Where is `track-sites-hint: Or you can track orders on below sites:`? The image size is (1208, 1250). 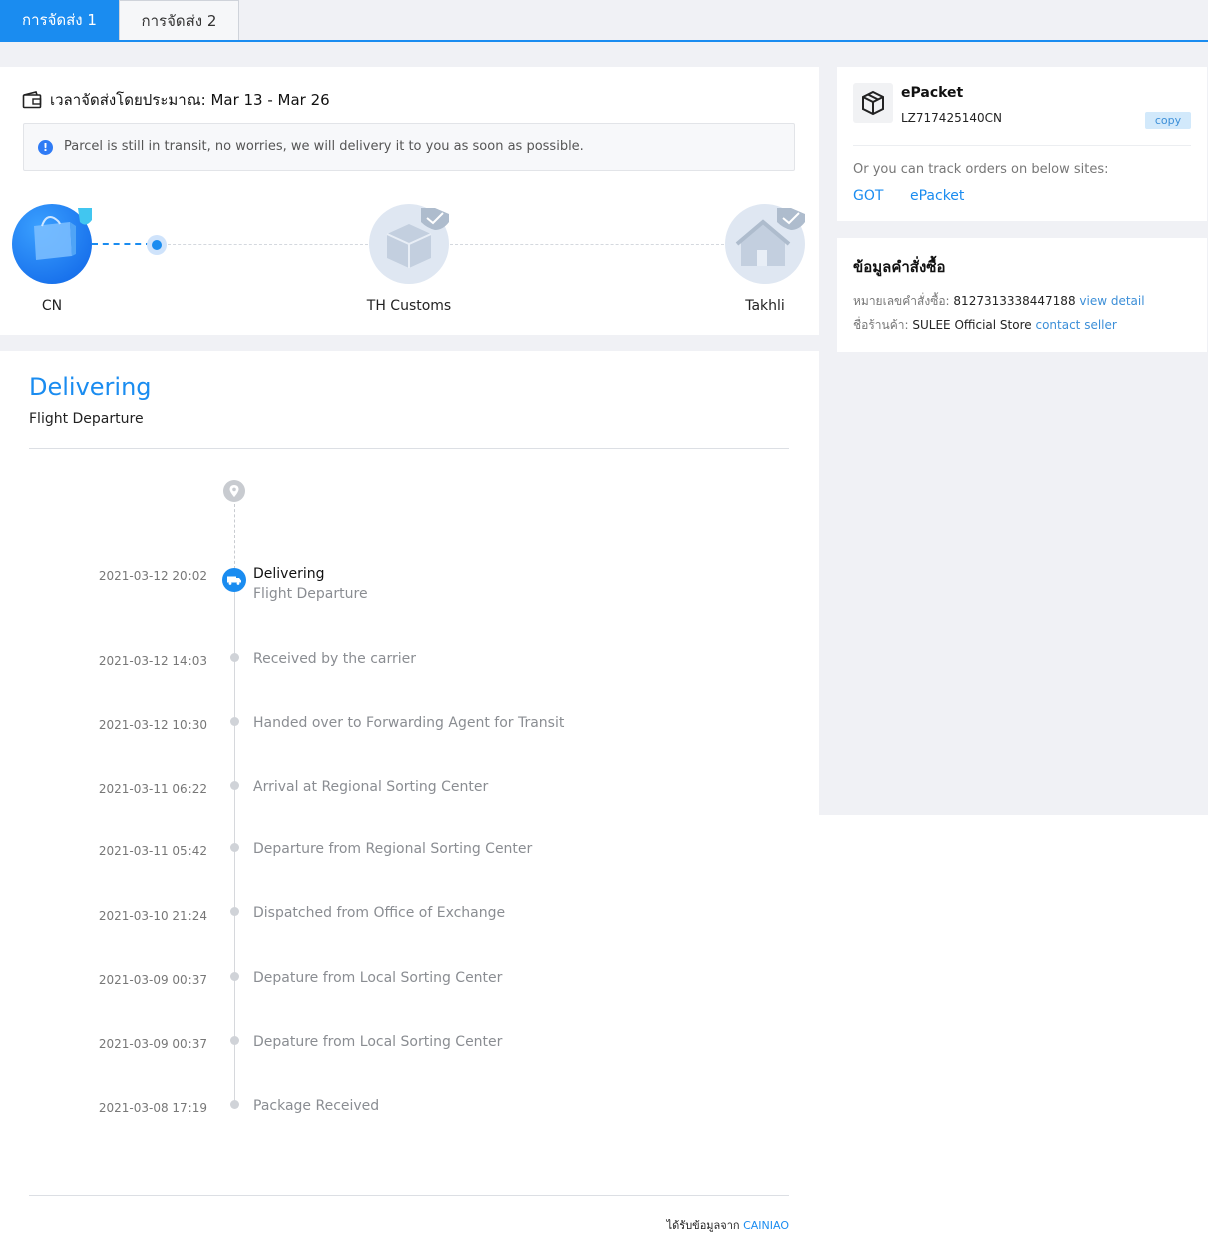 track-sites-hint: Or you can track orders on below sites: is located at coordinates (981, 169).